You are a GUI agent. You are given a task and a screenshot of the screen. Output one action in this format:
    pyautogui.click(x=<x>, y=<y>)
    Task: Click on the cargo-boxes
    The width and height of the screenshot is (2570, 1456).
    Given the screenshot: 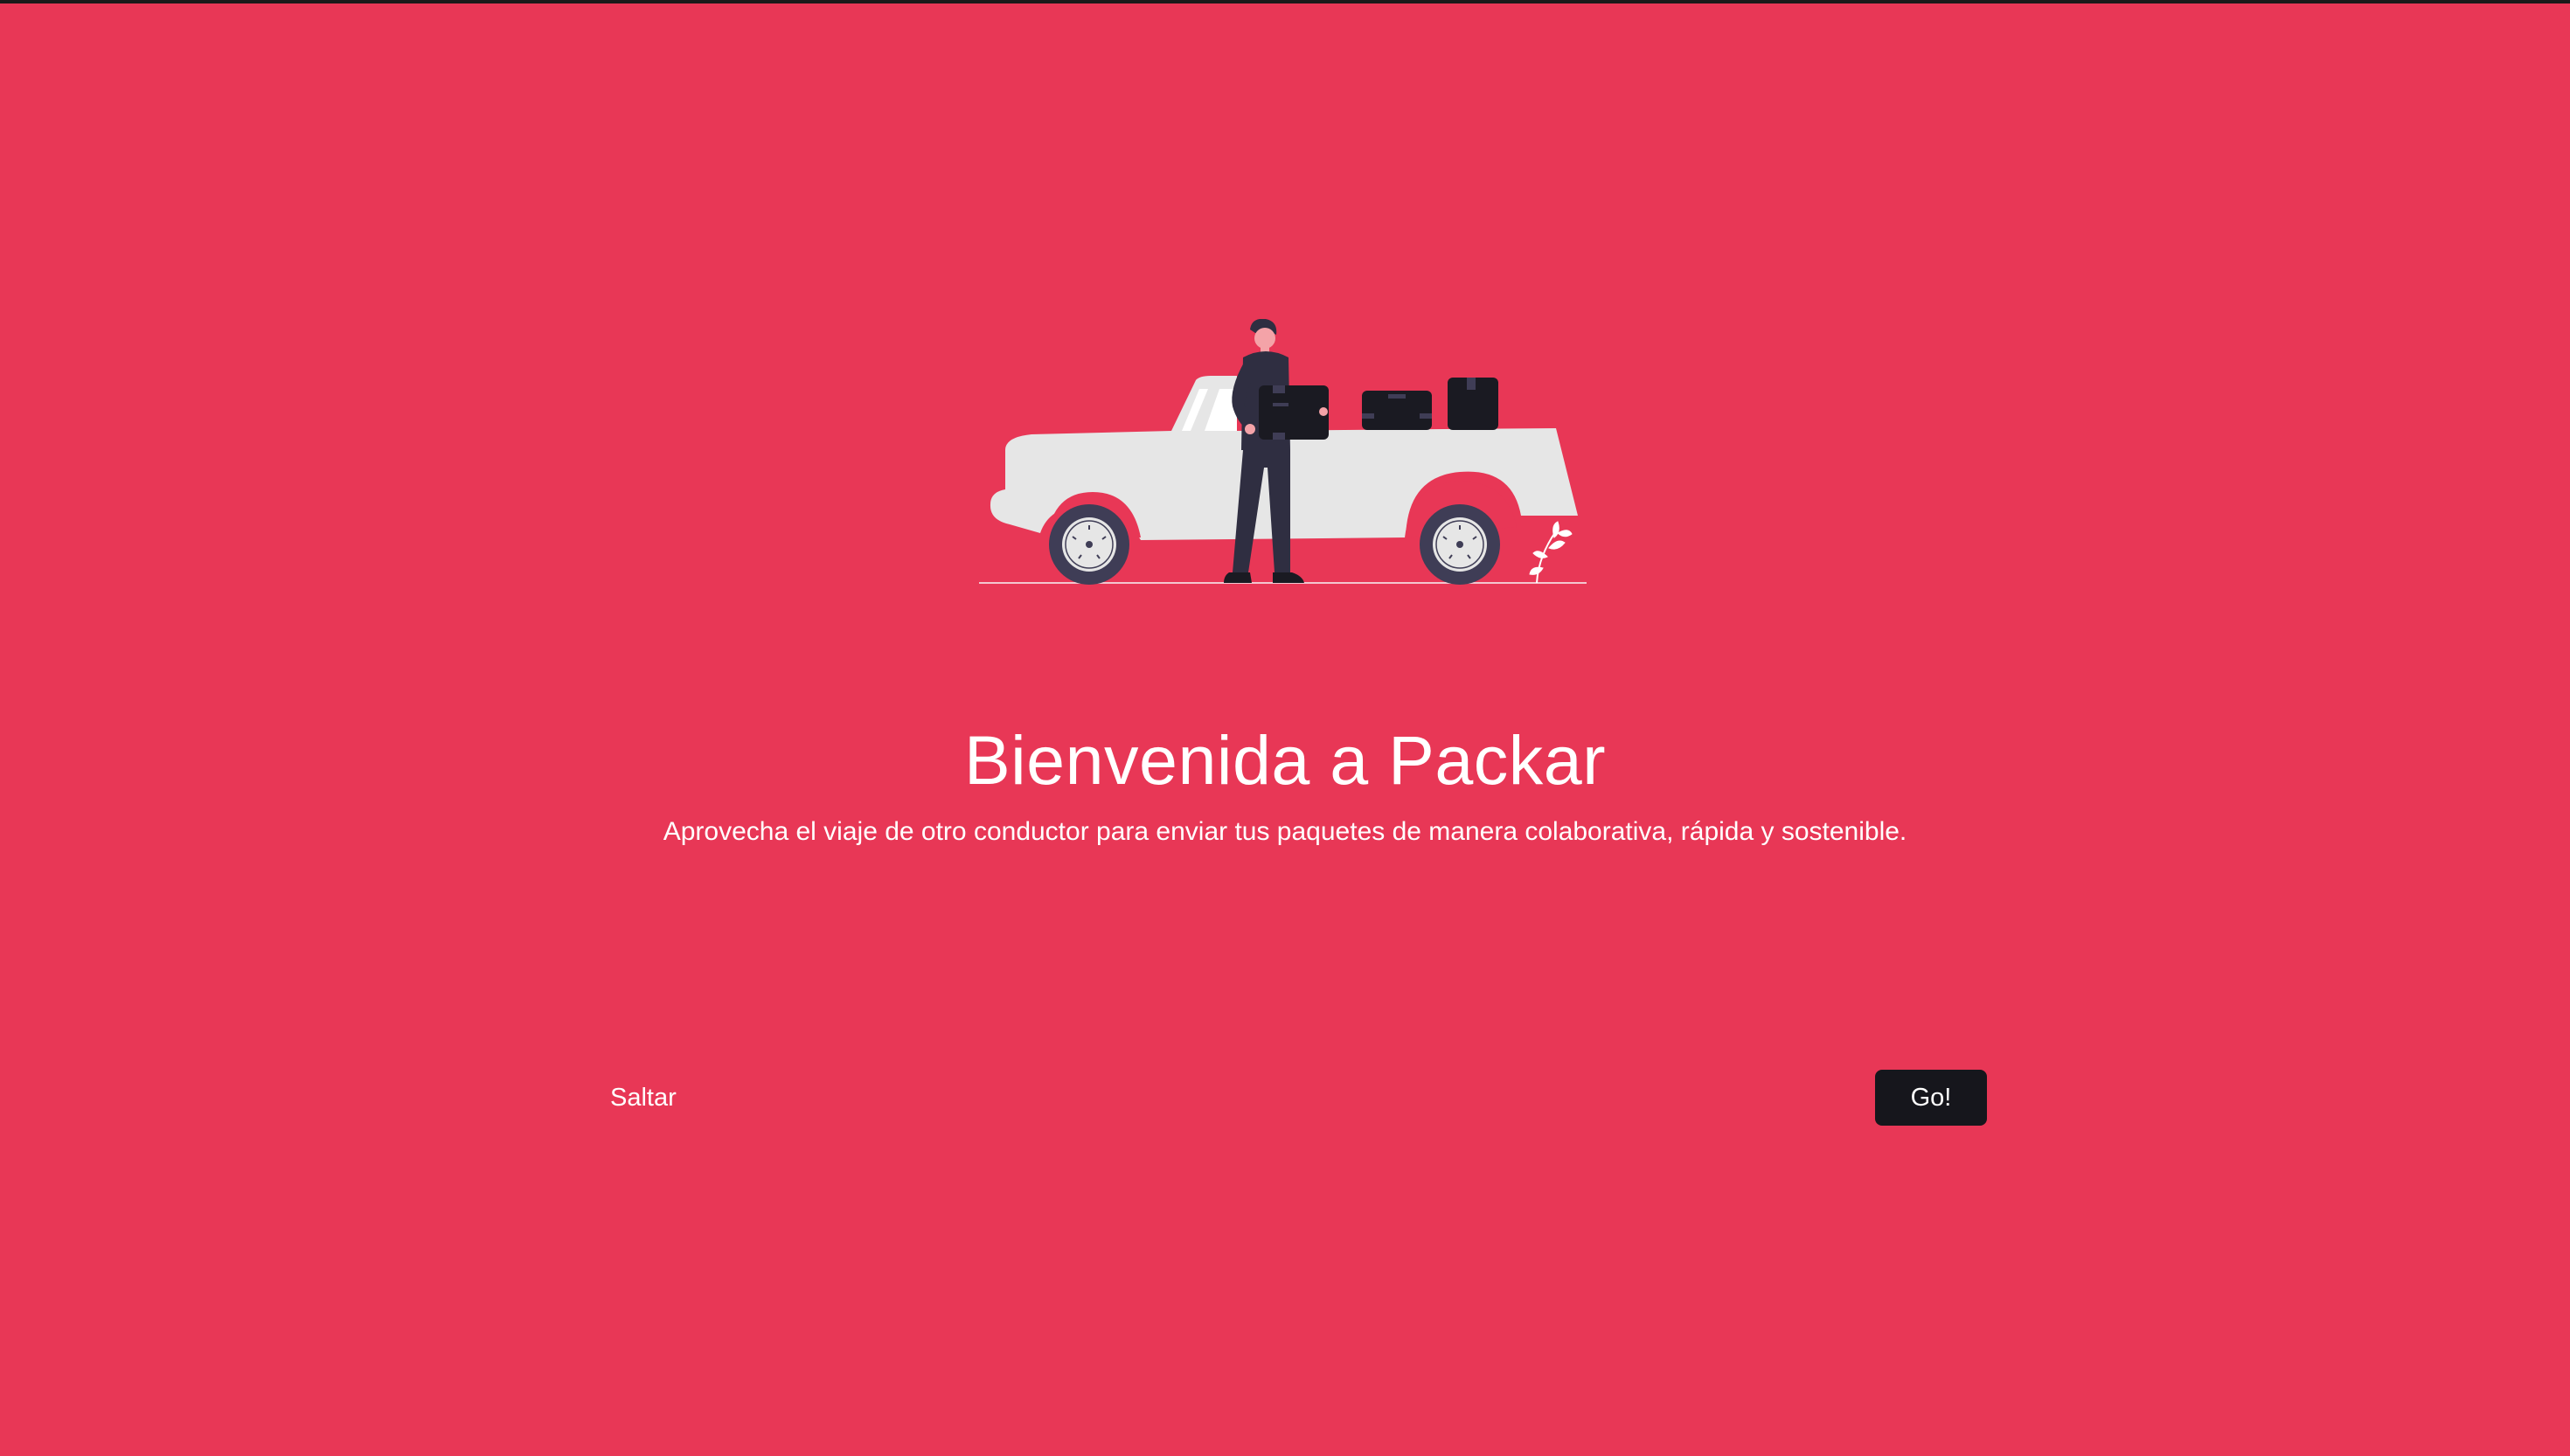 What is the action you would take?
    pyautogui.click(x=1430, y=404)
    